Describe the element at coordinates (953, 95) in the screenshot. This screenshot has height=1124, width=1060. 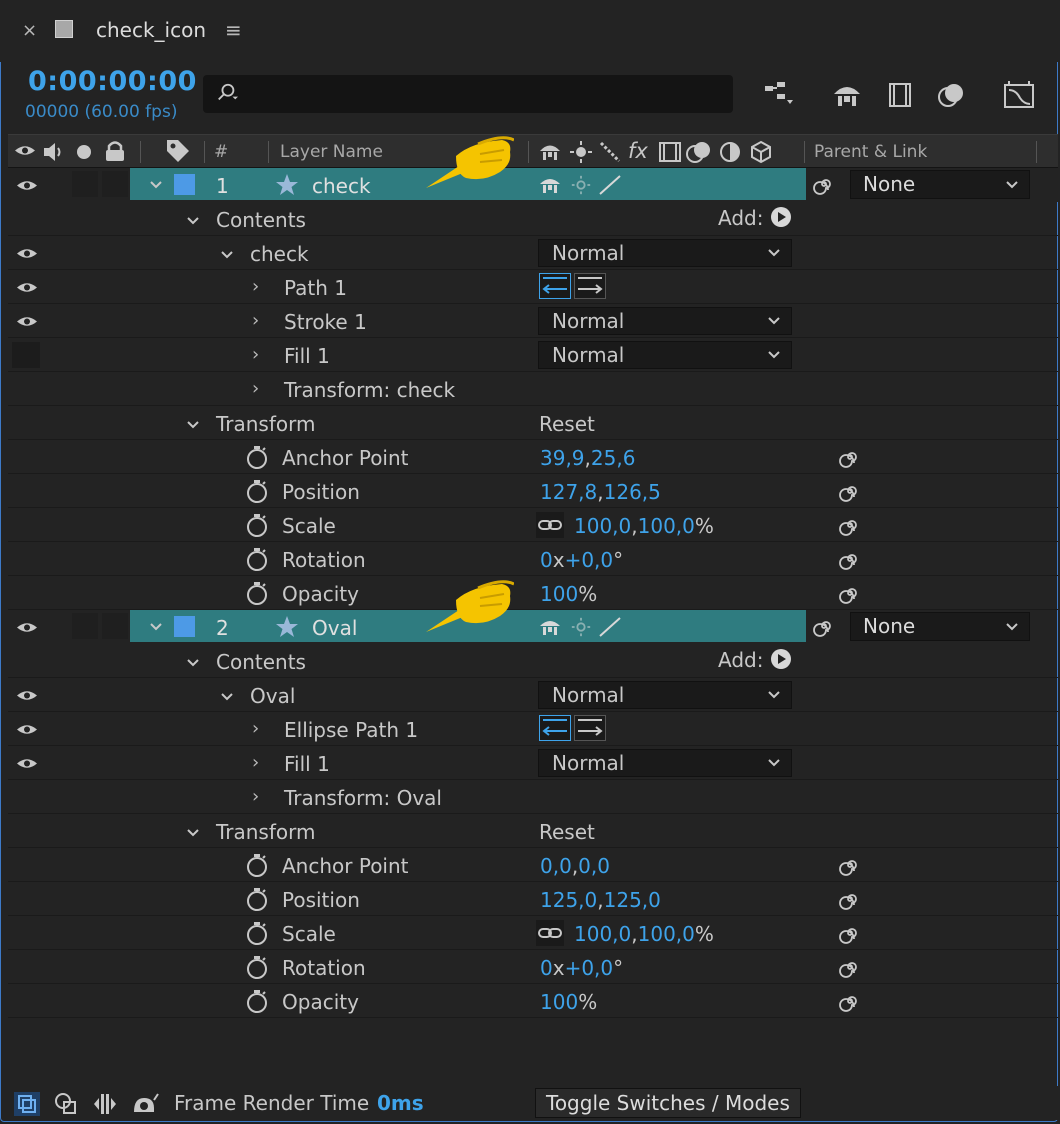
I see `motion-blur-icon` at that location.